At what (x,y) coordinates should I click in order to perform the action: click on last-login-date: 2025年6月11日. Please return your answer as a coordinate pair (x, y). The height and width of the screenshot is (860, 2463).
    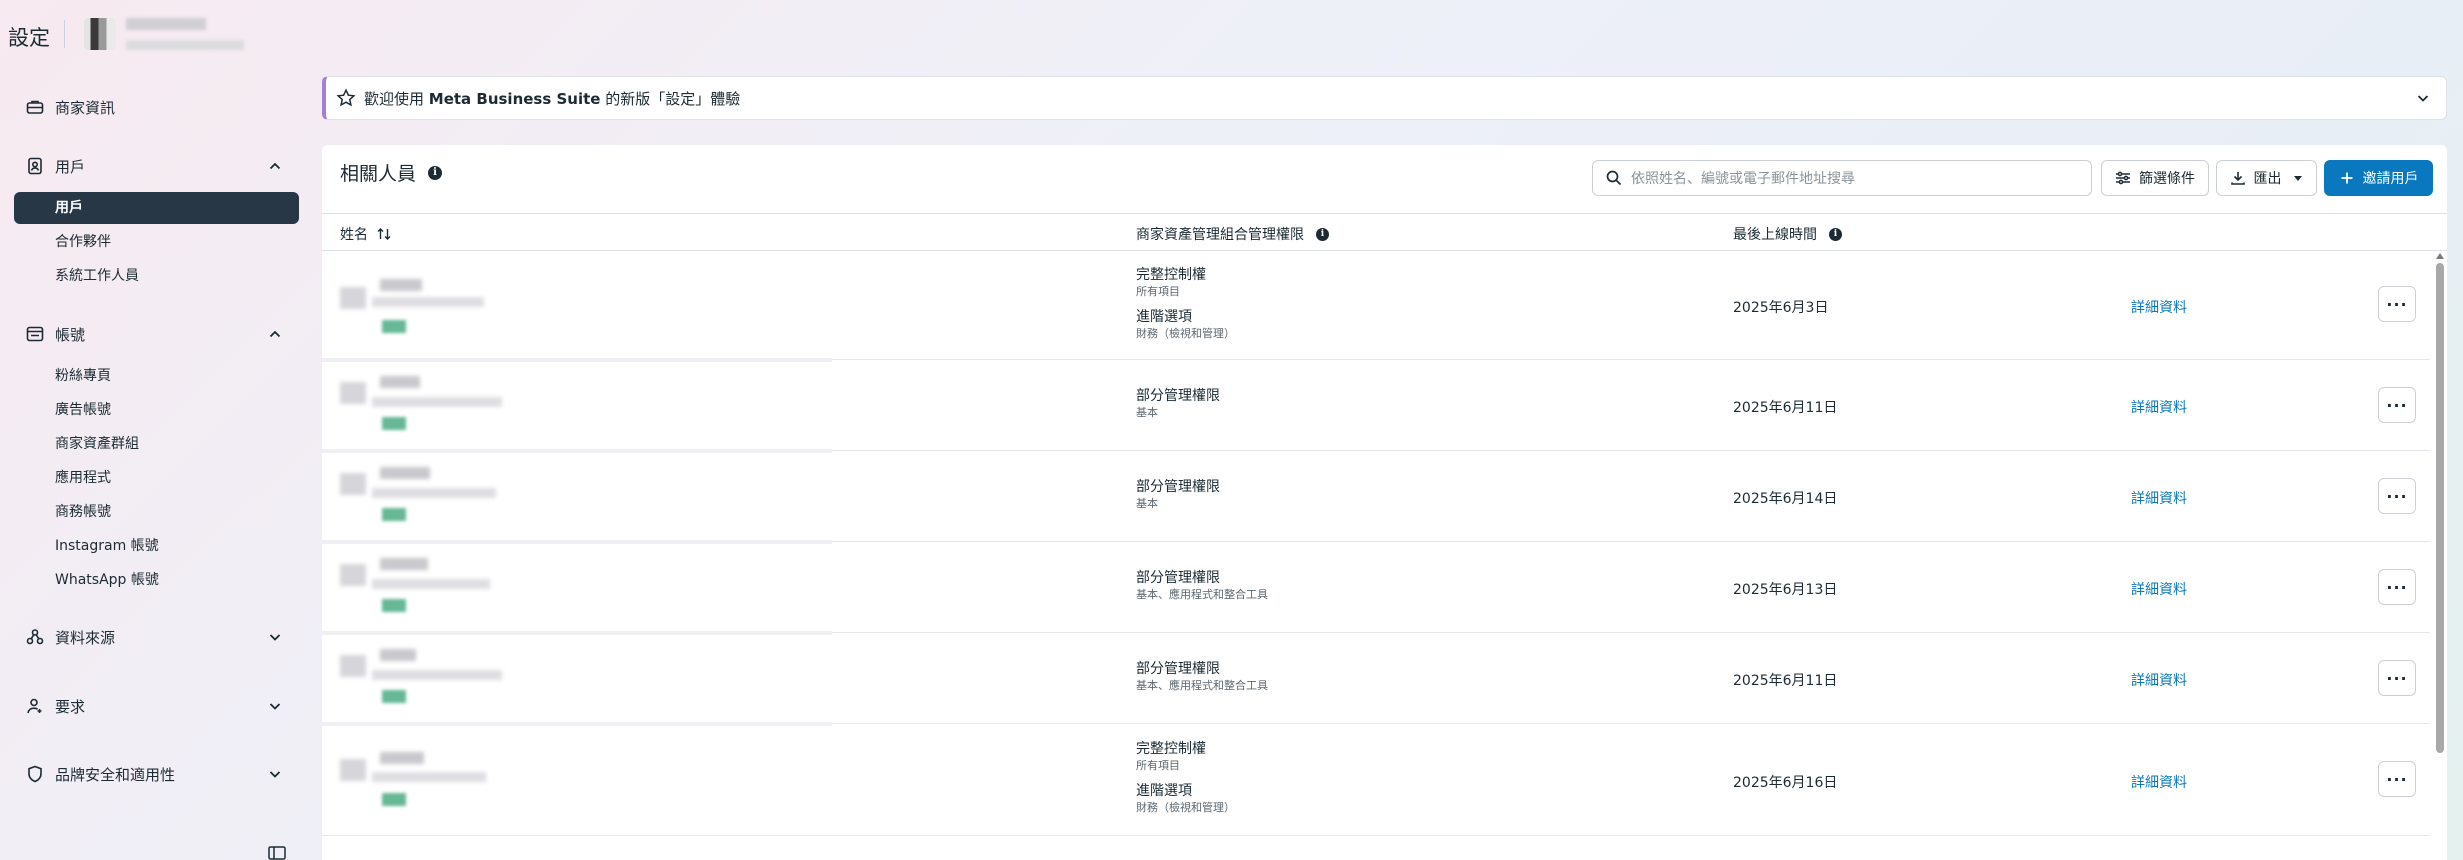
    Looking at the image, I should click on (1785, 408).